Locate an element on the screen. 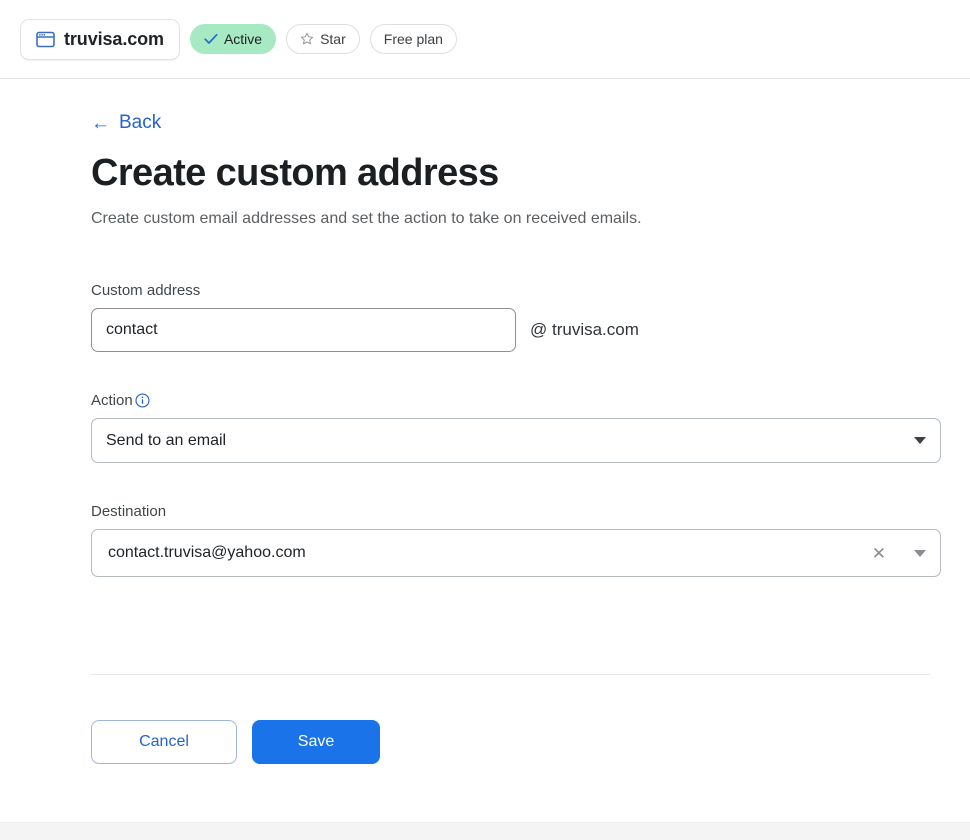 The width and height of the screenshot is (970, 840). destination-combobox: contact.truvisa@yahoo.com ✕ is located at coordinates (516, 553).